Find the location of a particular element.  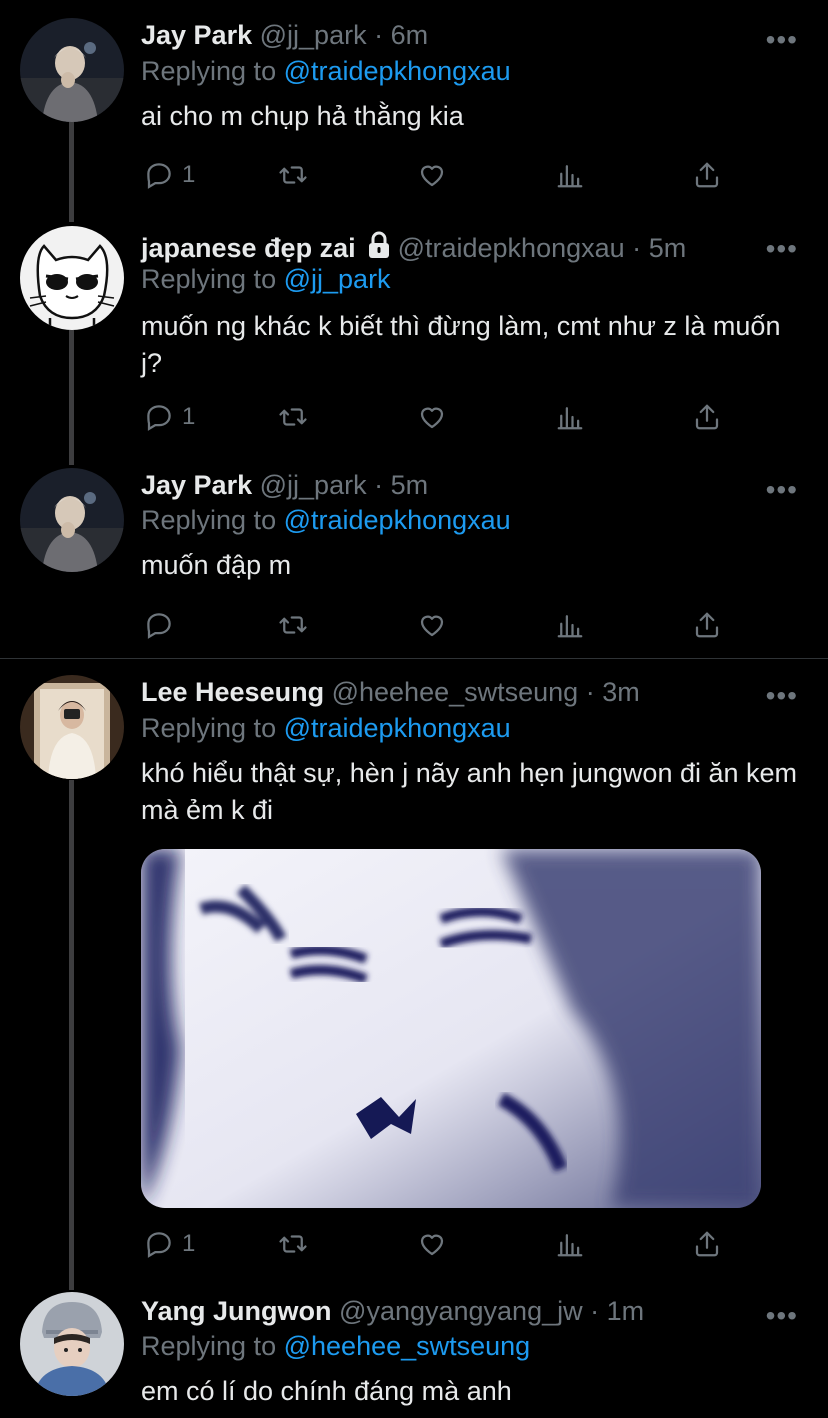

tweet-text: ai cho m chụp hả thằng kia is located at coordinates (302, 116).